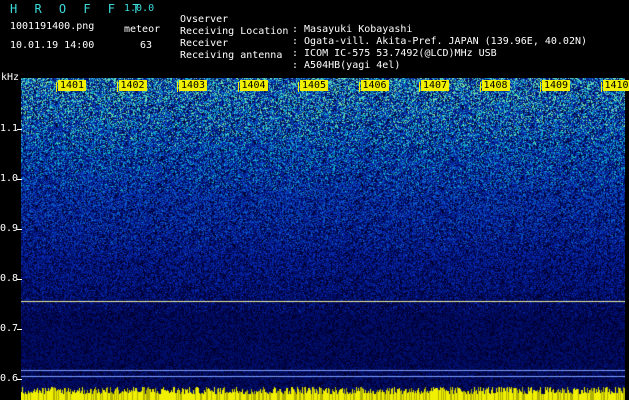  What do you see at coordinates (9, 278) in the screenshot?
I see `y-tick-label: 0.8` at bounding box center [9, 278].